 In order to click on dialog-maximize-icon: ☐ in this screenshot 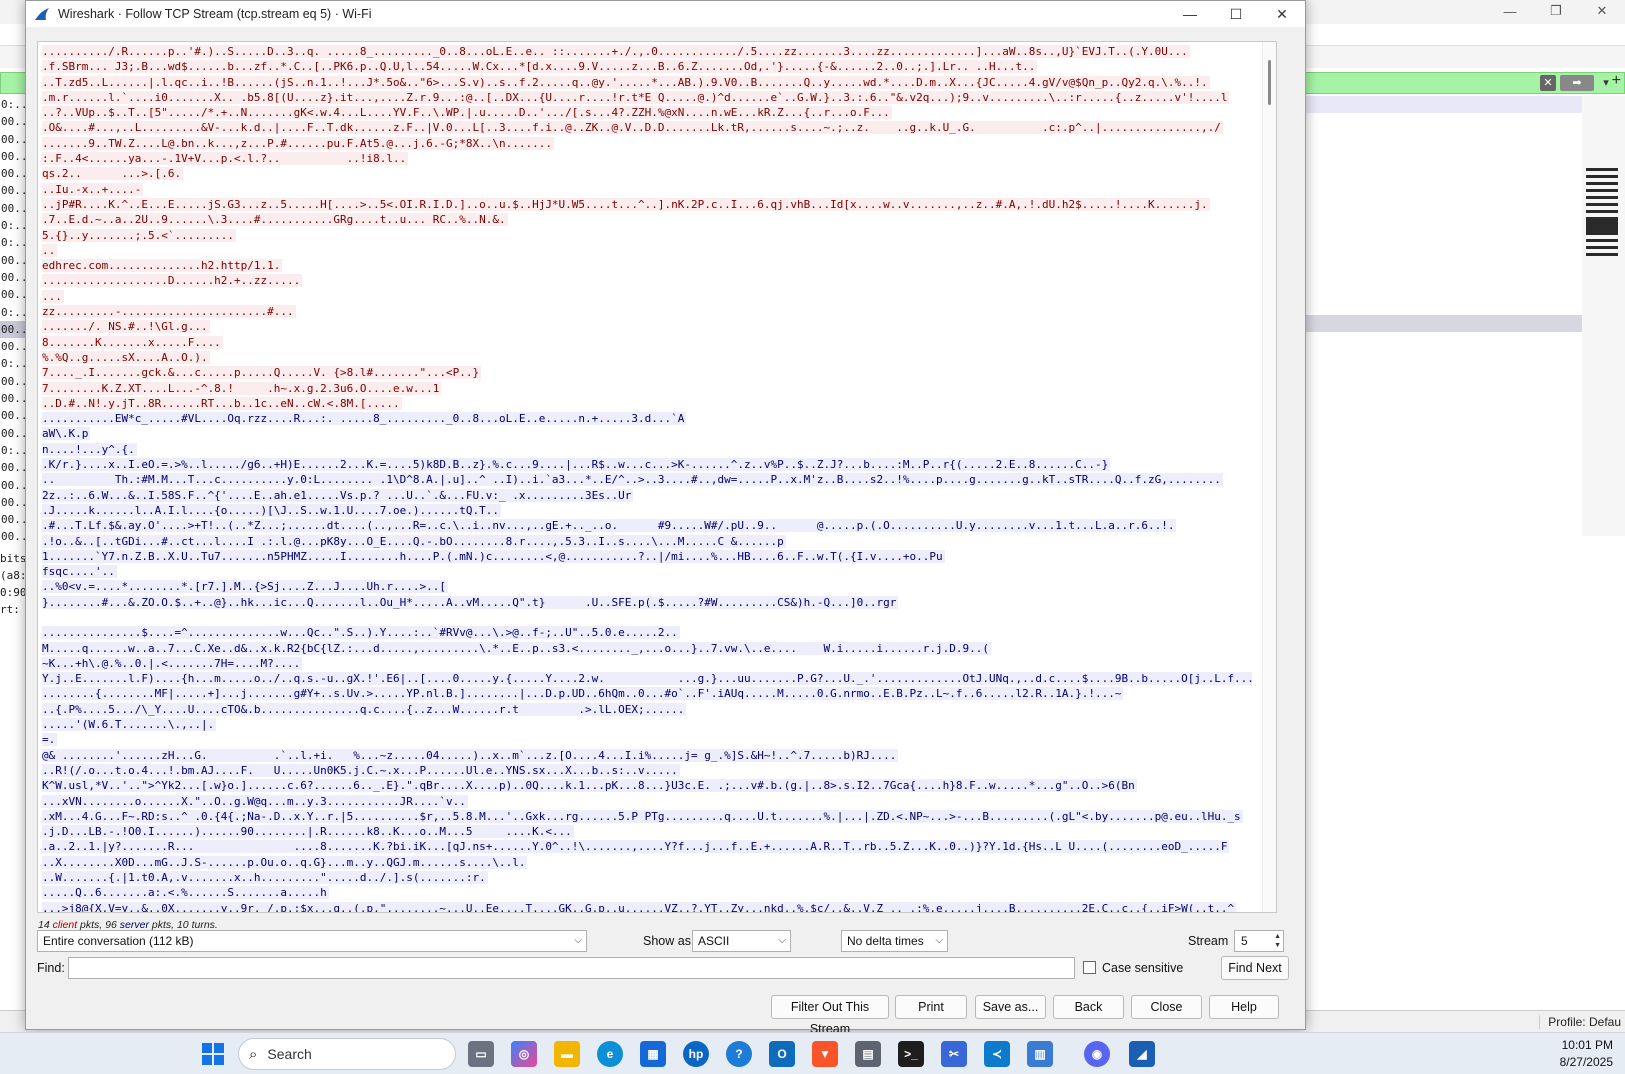, I will do `click(1236, 14)`.